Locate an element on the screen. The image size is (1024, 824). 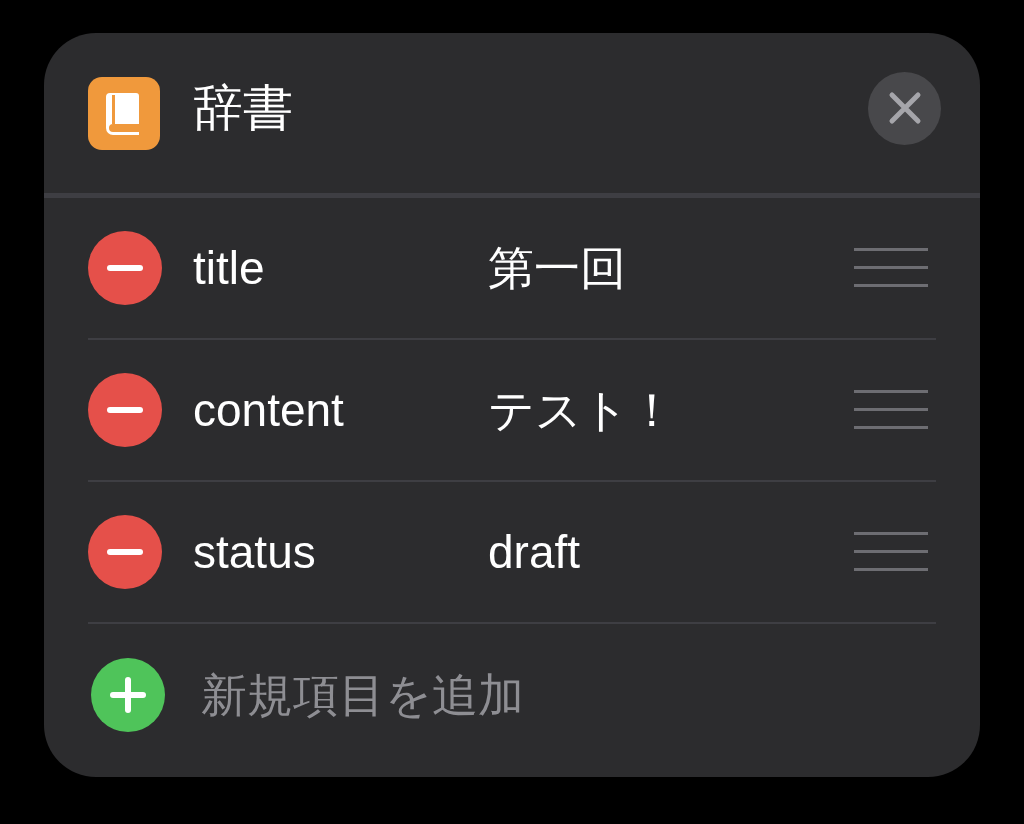
entry-value: テスト！ is located at coordinates (582, 410).